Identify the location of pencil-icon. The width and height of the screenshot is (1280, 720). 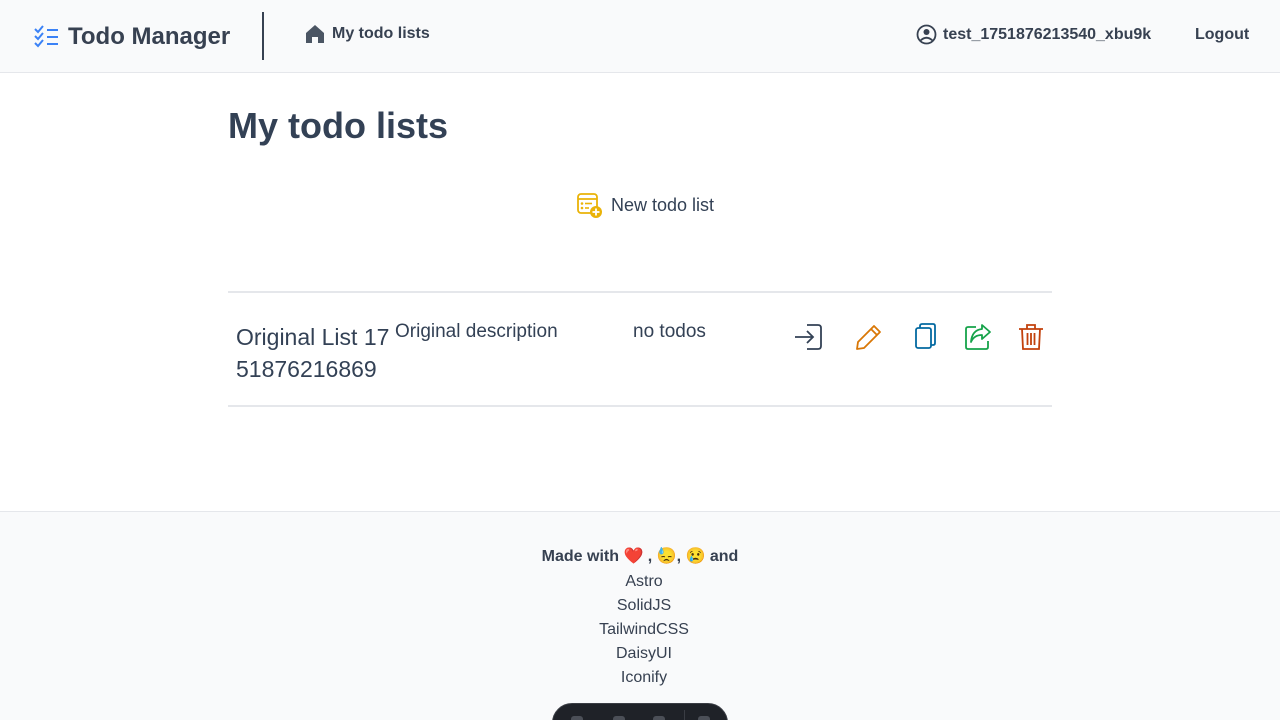
(868, 337).